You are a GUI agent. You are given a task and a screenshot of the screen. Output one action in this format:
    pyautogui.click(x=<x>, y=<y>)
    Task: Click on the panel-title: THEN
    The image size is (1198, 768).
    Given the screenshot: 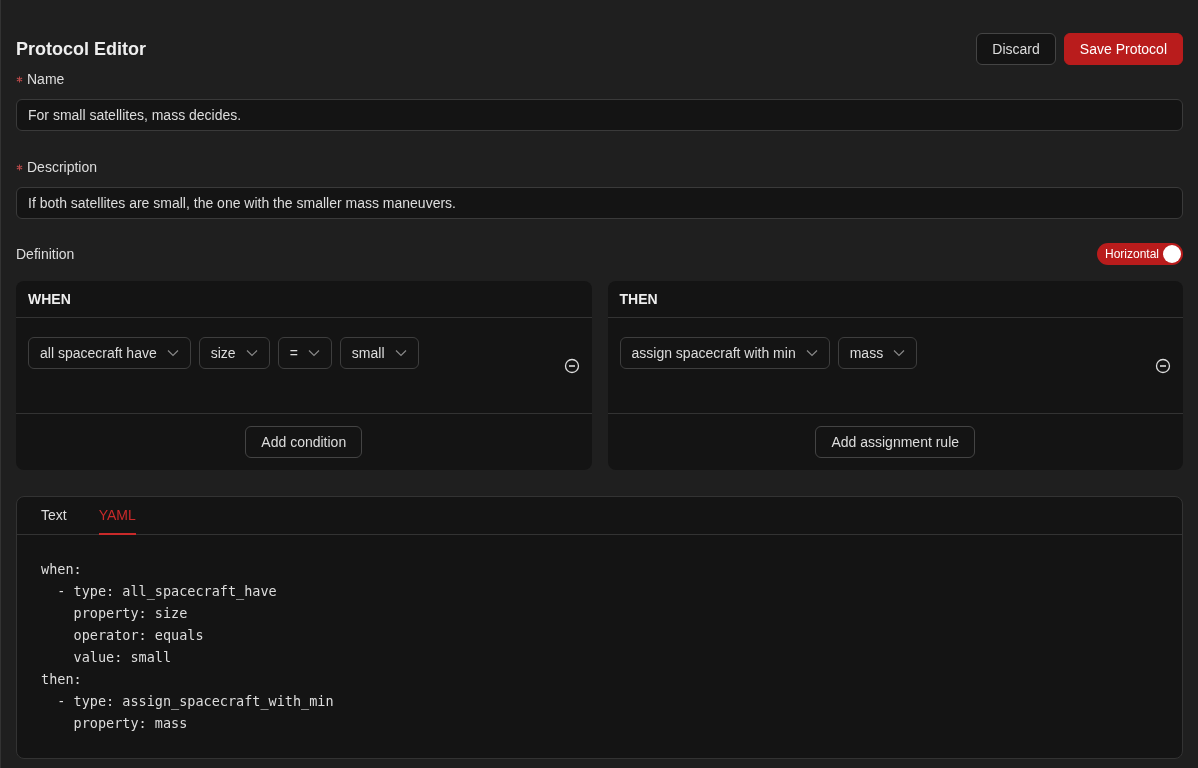 What is the action you would take?
    pyautogui.click(x=638, y=299)
    